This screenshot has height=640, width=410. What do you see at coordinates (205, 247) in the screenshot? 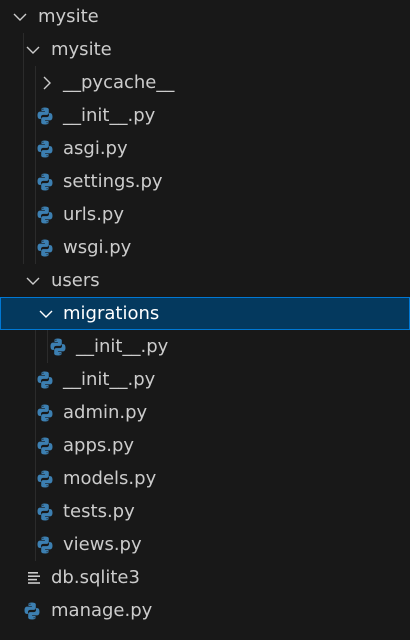
I see `tree-item-file: wsgi.py` at bounding box center [205, 247].